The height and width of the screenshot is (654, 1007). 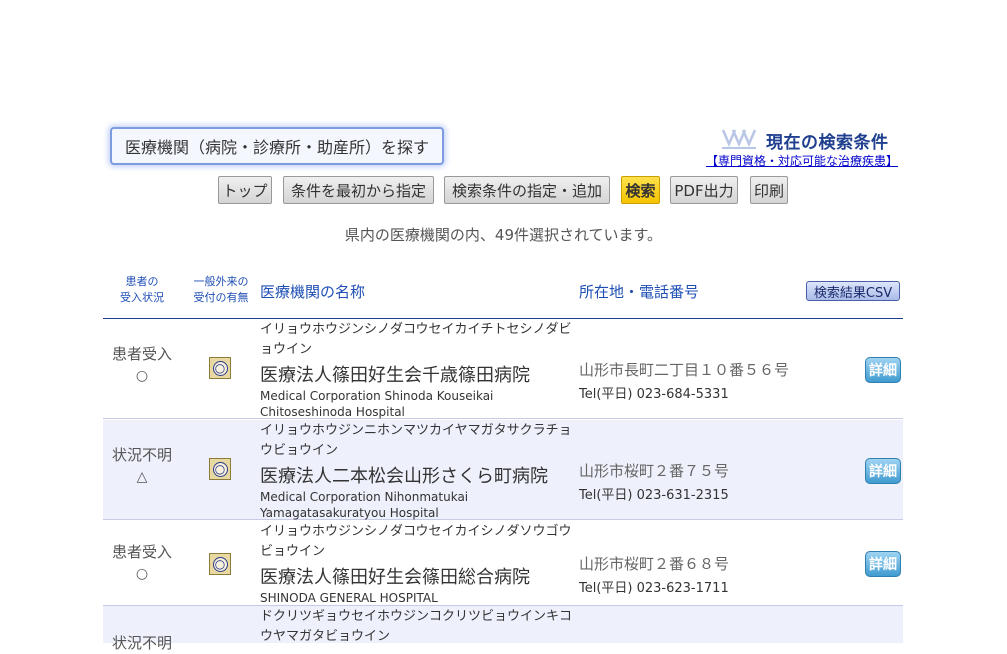 What do you see at coordinates (416, 541) in the screenshot?
I see `facility-kana: イリョウホウジンシノダコウセイカイシノダソウゴウビョウイン` at bounding box center [416, 541].